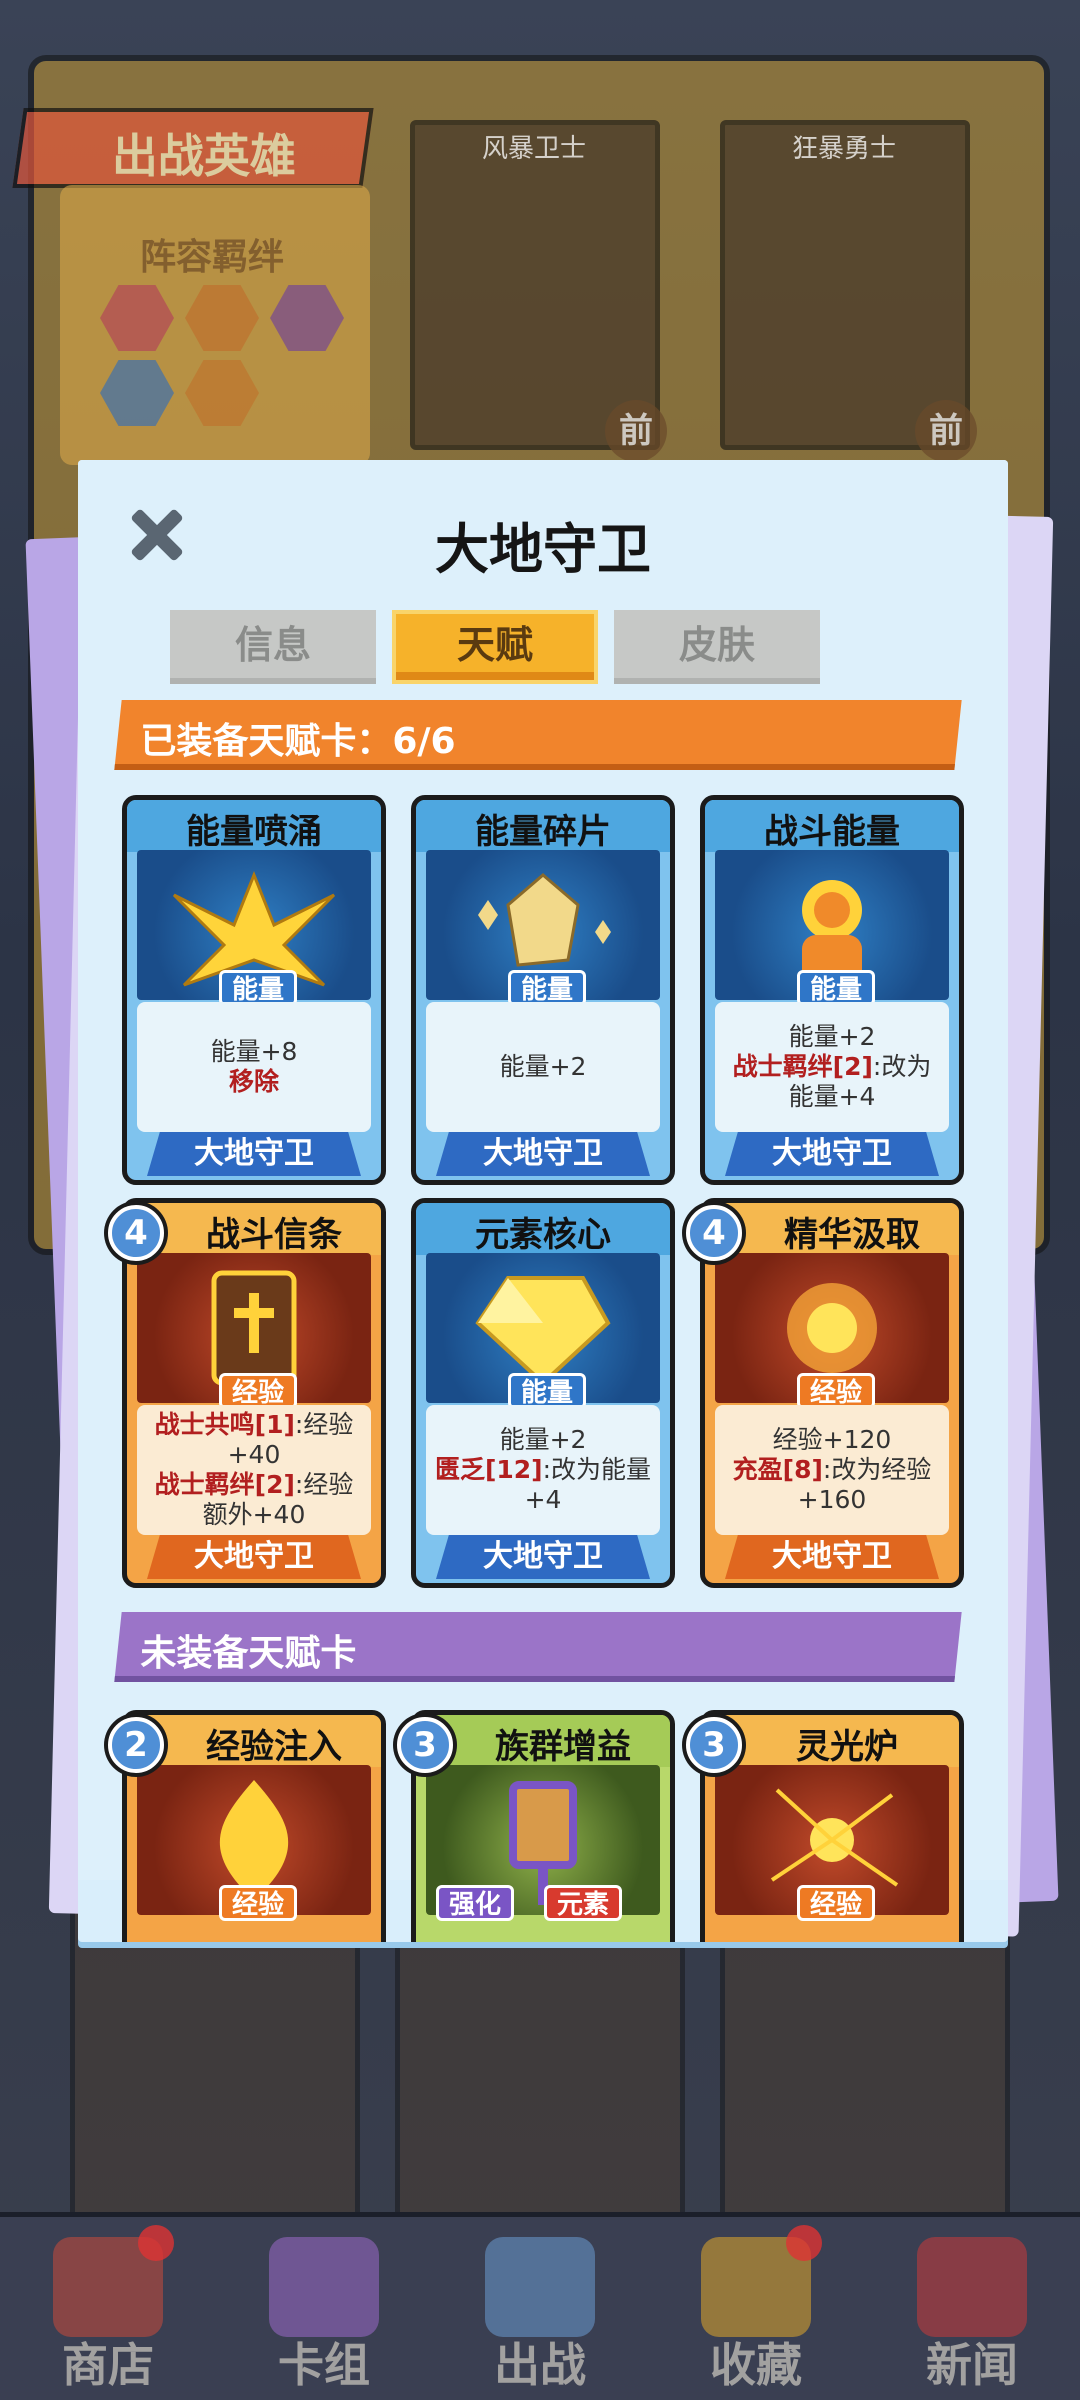 The height and width of the screenshot is (2400, 1080). I want to click on bond-text: :改为经验, so click(877, 1469).